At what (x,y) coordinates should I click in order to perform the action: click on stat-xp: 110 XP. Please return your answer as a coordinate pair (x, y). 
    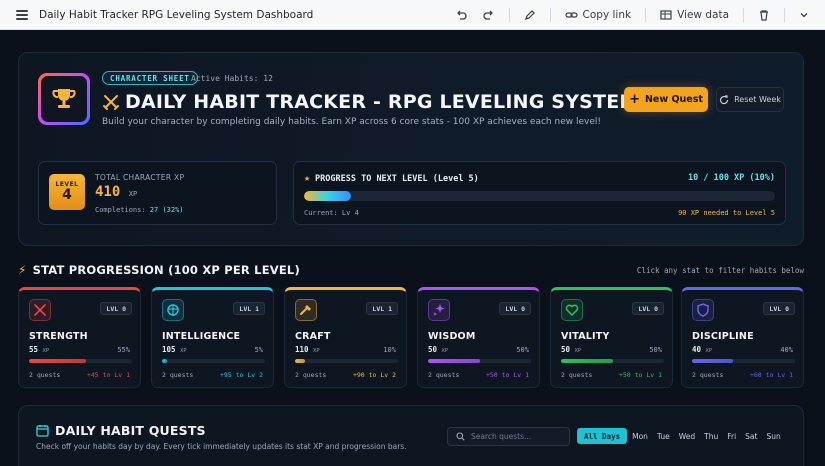
    Looking at the image, I should click on (307, 349).